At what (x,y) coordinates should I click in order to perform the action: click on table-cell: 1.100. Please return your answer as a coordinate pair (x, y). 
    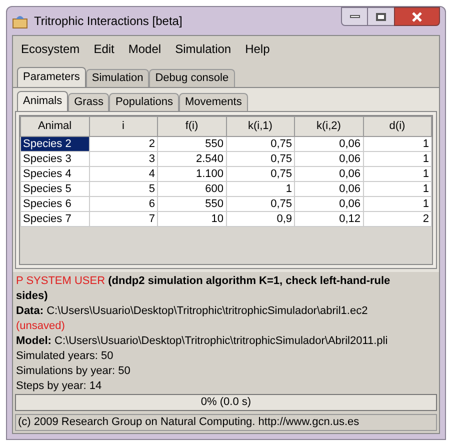
    Looking at the image, I should click on (192, 174).